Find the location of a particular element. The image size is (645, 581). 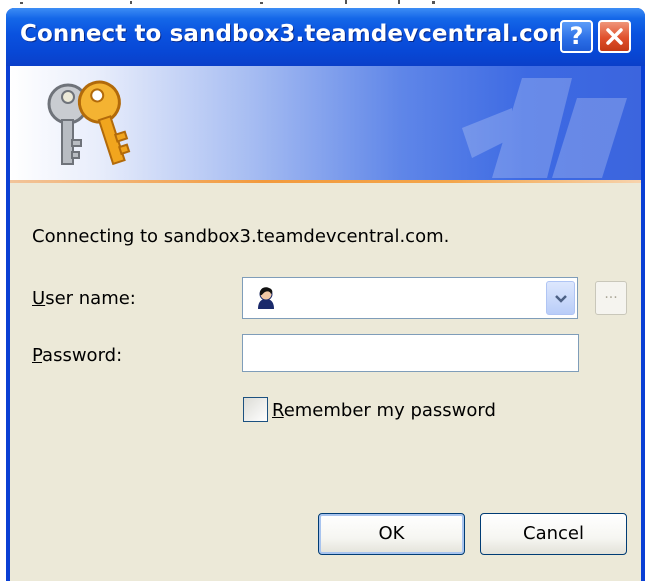

remember-label-text: emember my password is located at coordinates (389, 410).